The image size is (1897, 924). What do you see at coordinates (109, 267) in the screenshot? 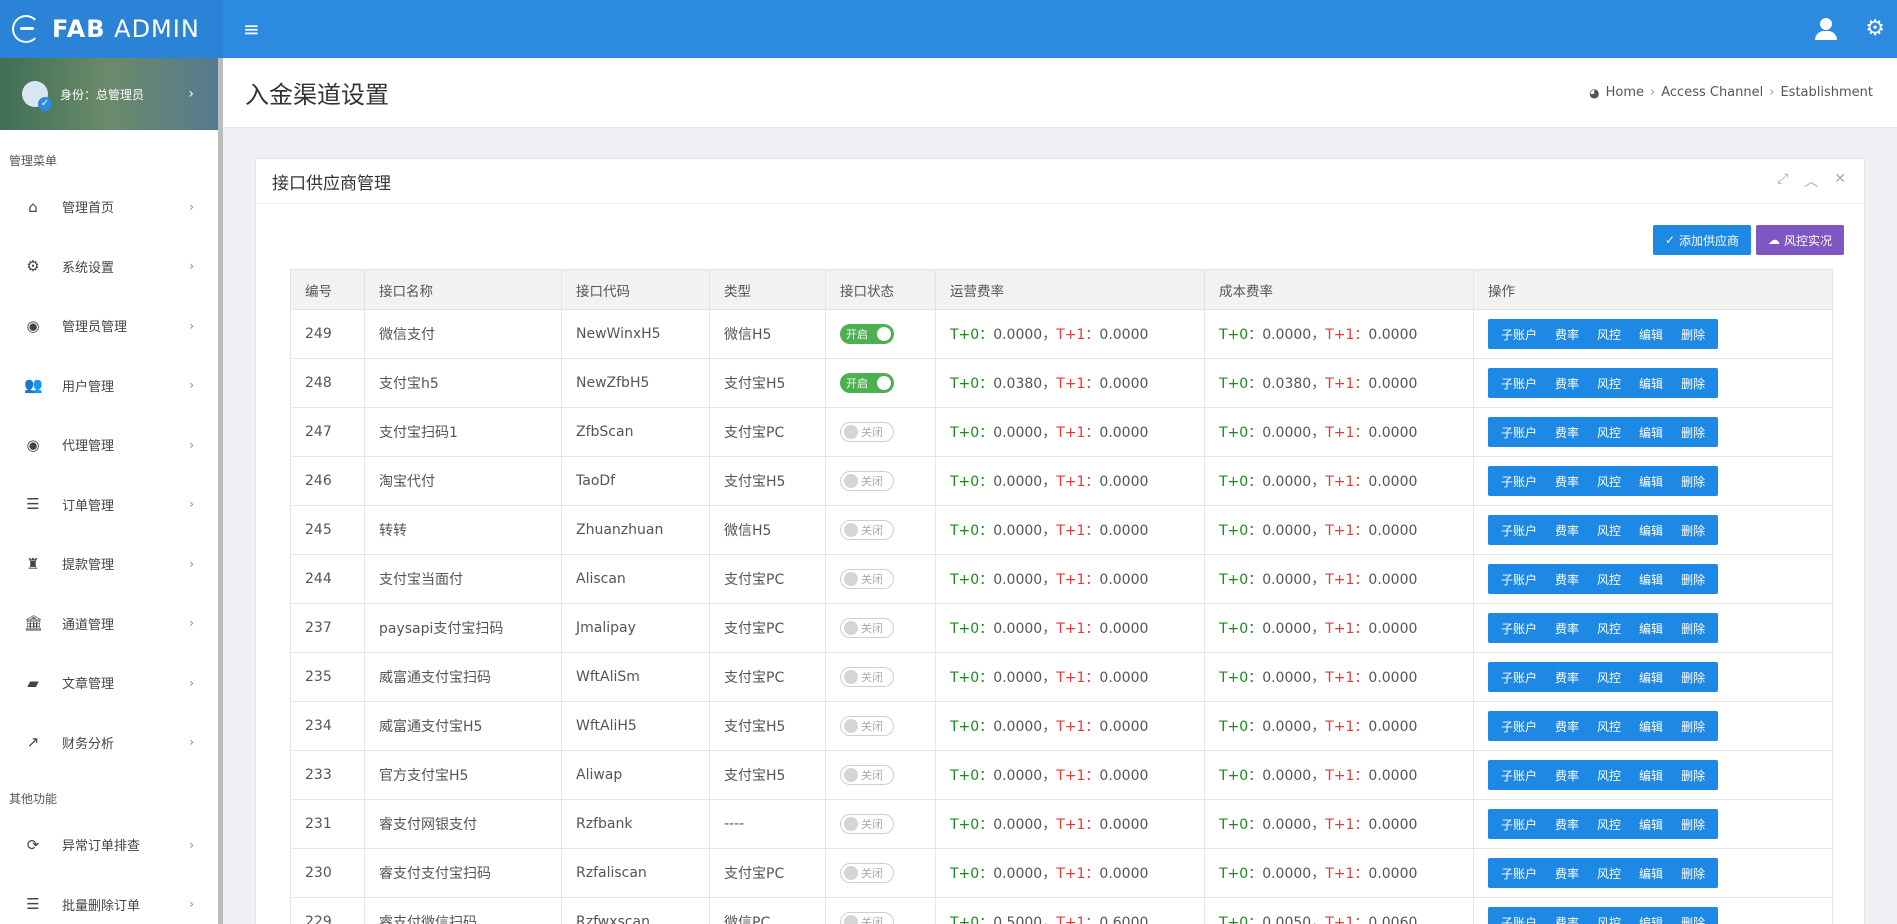
I see `sidebar-item: ⚙ 系统设置 ›` at bounding box center [109, 267].